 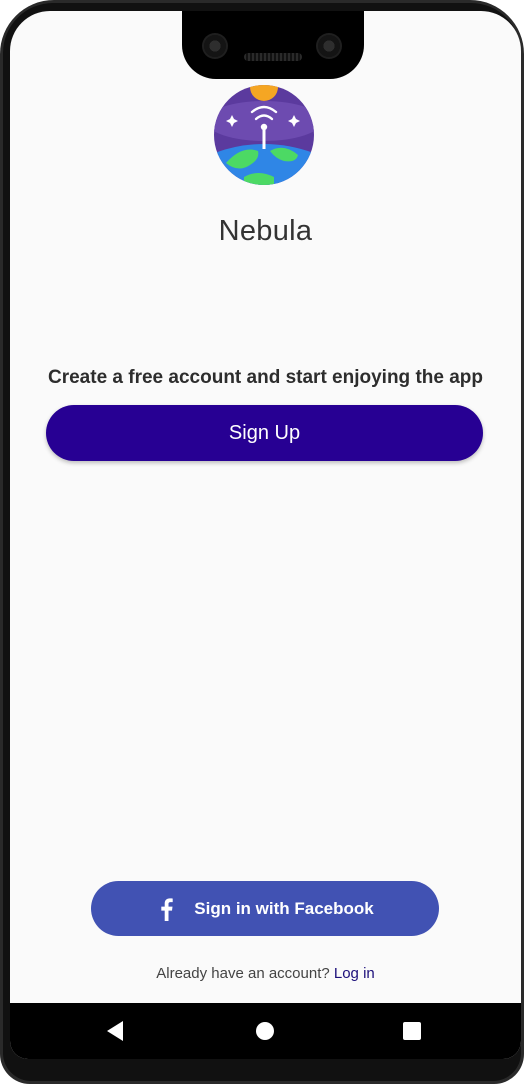 I want to click on display-notch, so click(x=273, y=45).